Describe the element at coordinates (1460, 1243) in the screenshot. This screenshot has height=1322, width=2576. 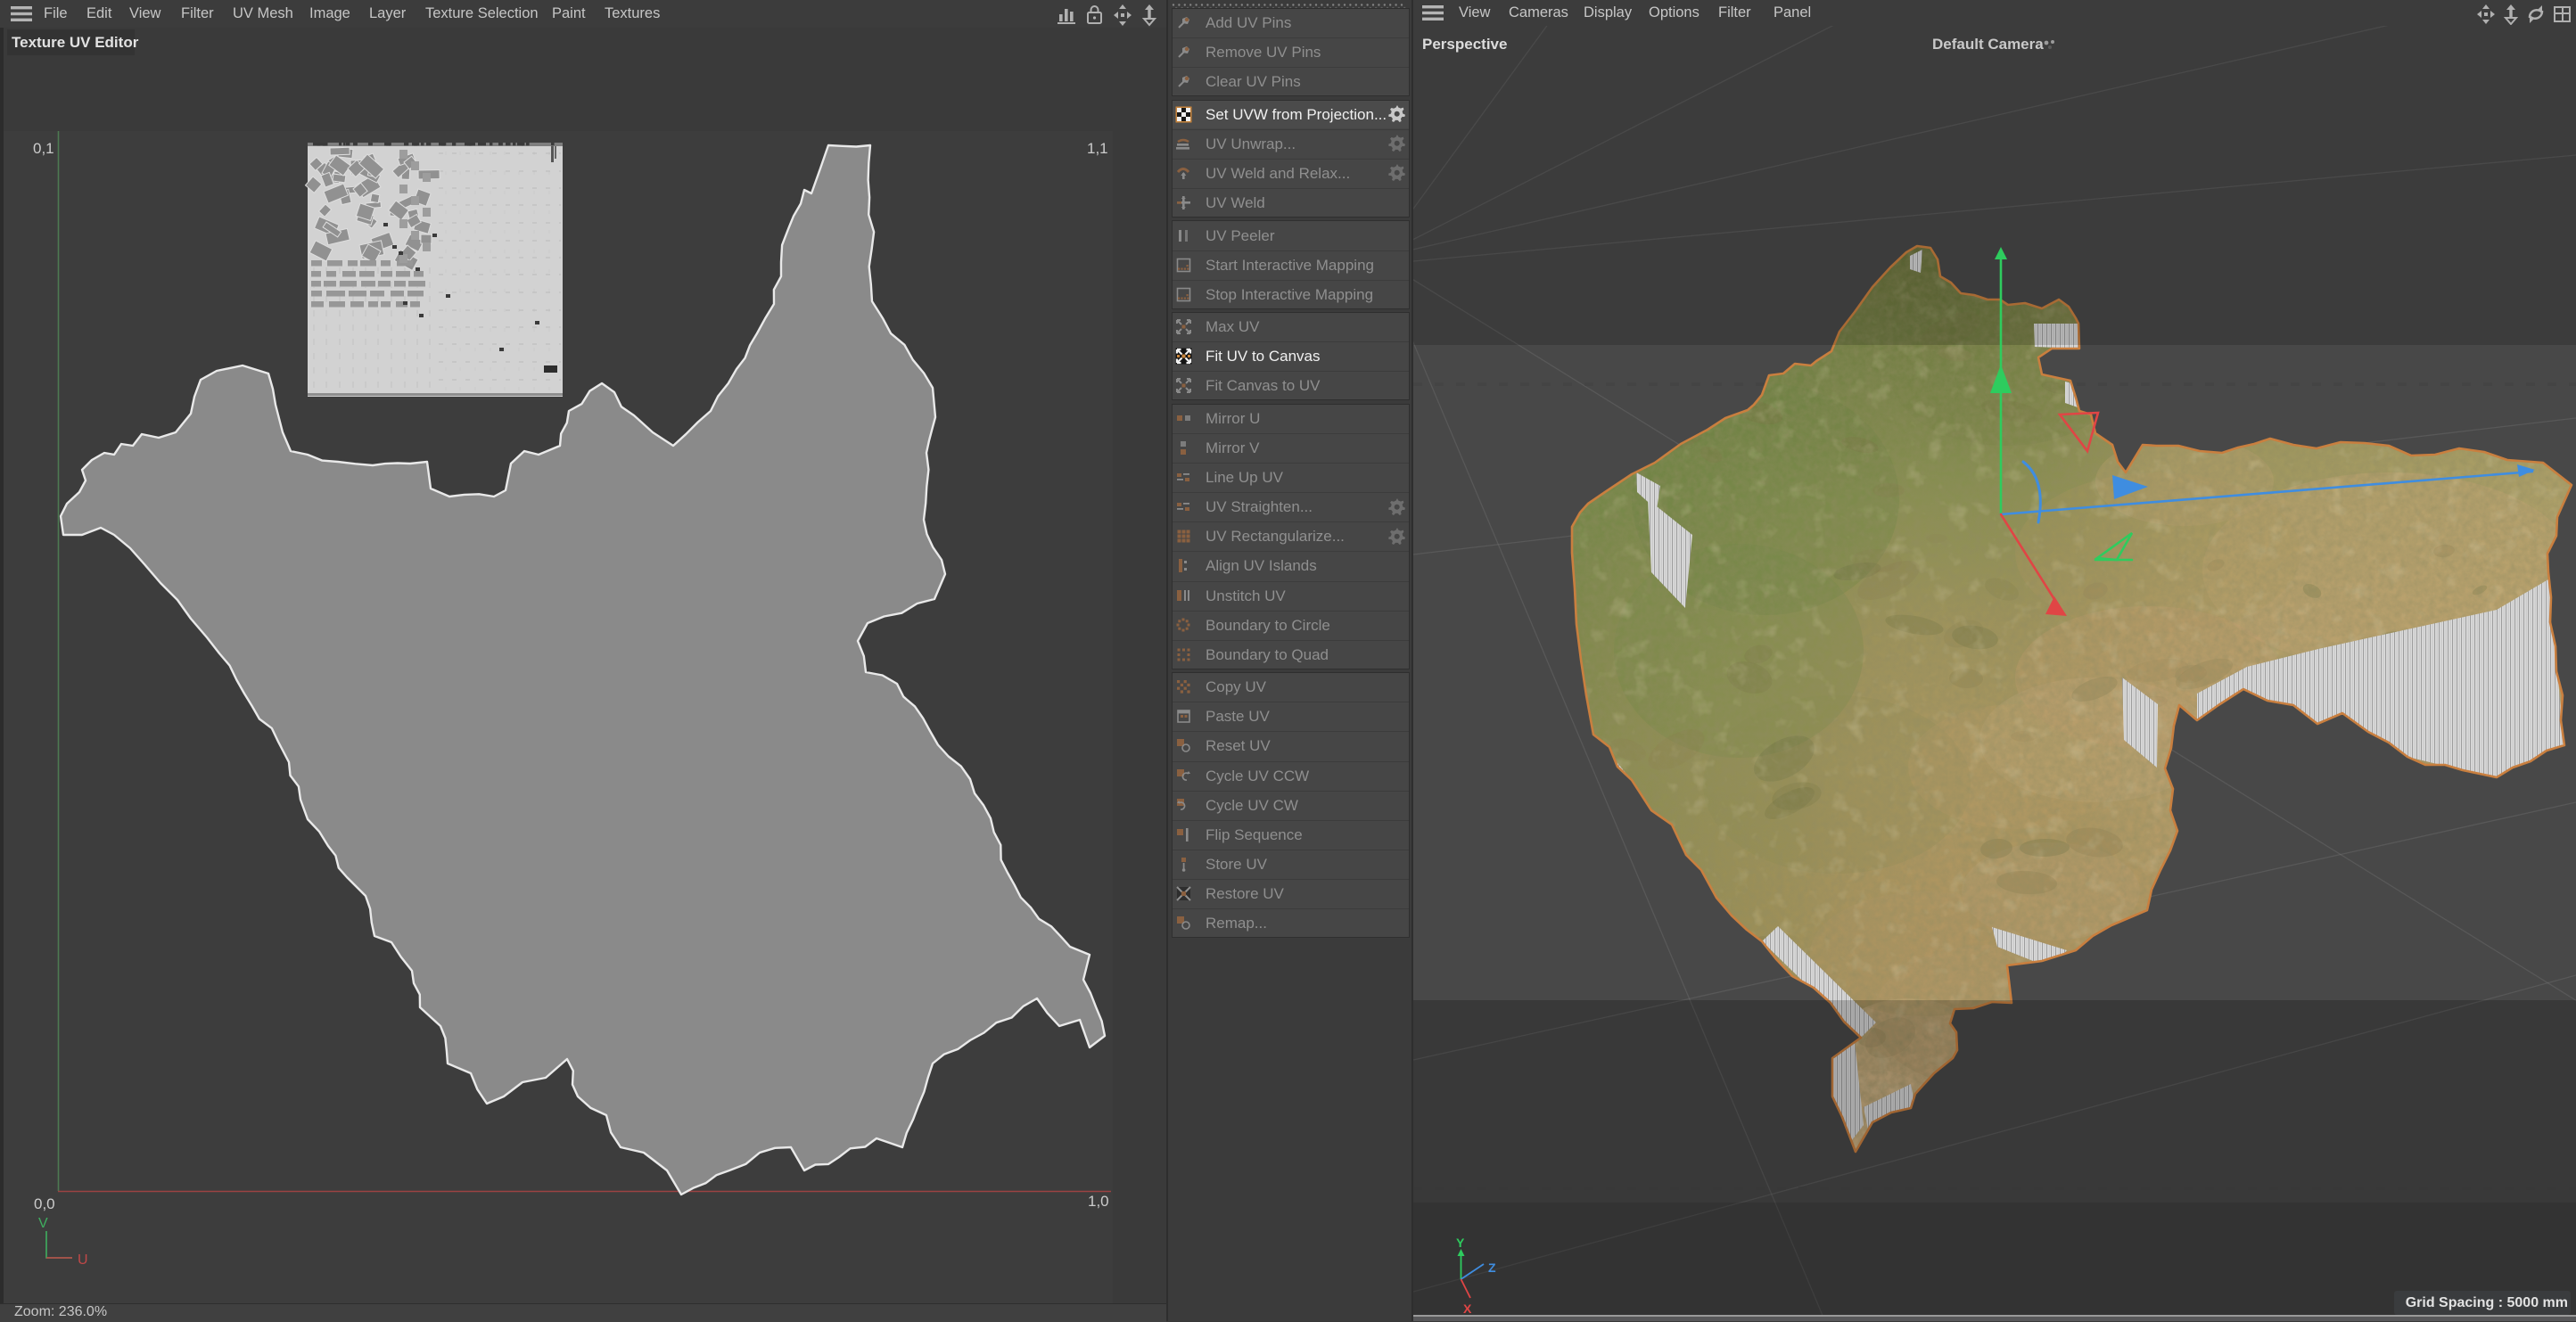
I see `svg-text: Y` at that location.